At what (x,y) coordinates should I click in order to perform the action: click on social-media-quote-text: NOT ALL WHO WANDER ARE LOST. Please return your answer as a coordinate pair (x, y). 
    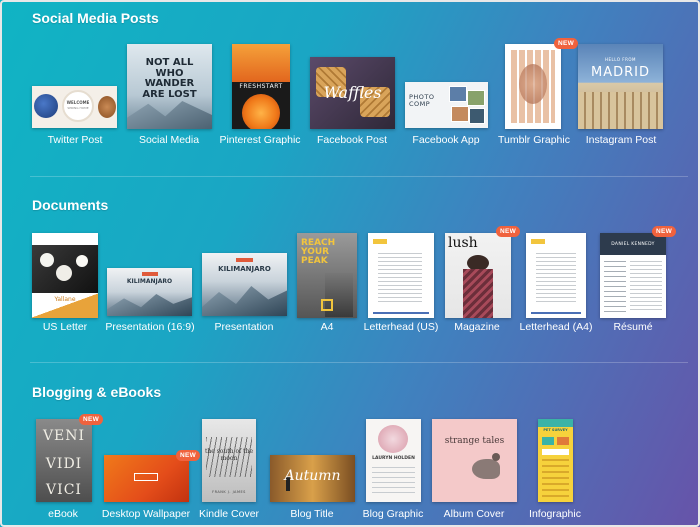
    Looking at the image, I should click on (169, 78).